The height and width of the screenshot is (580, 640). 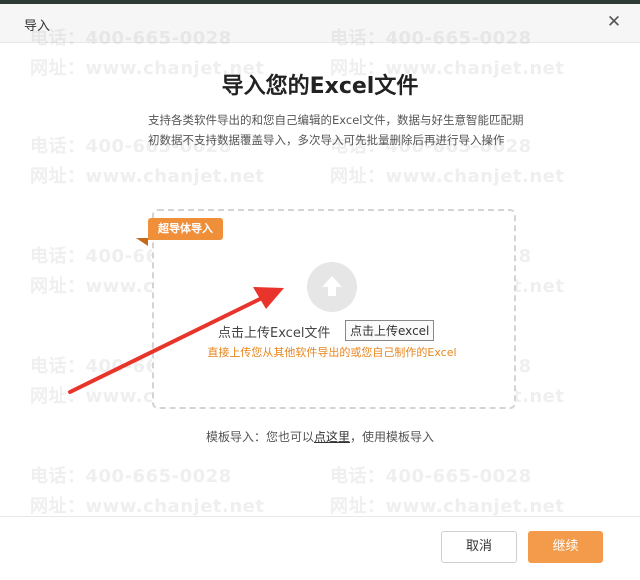 What do you see at coordinates (142, 242) in the screenshot?
I see `ribbon-tail` at bounding box center [142, 242].